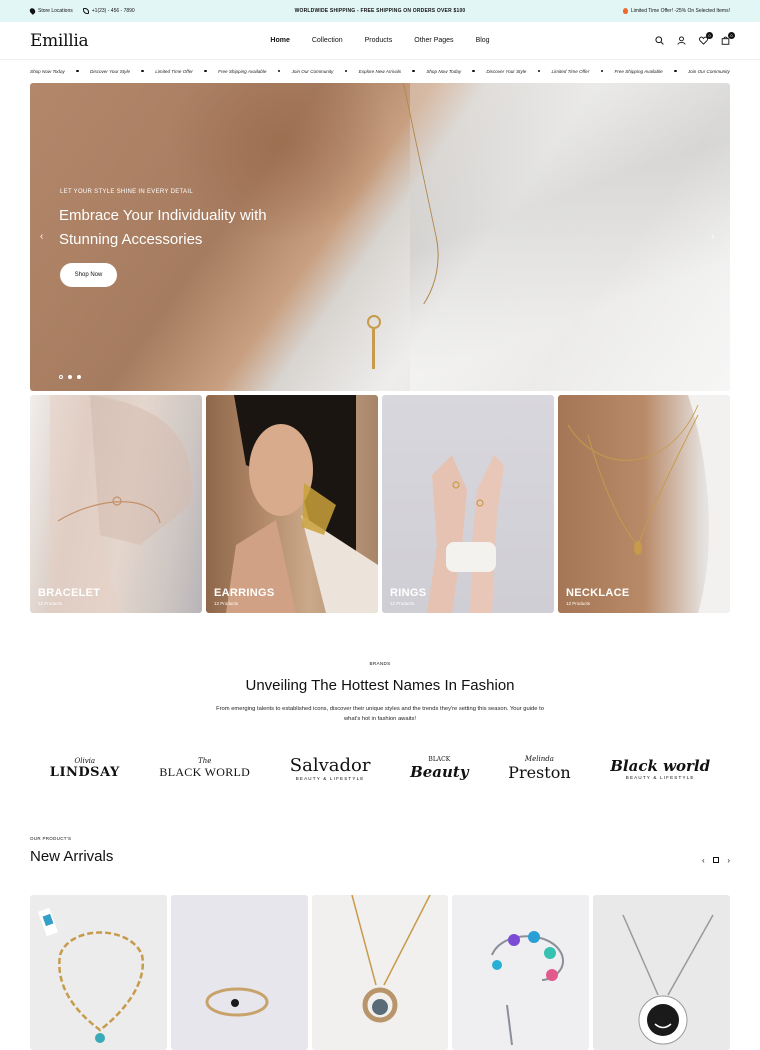  What do you see at coordinates (61, 377) in the screenshot?
I see `slider-dot-active` at bounding box center [61, 377].